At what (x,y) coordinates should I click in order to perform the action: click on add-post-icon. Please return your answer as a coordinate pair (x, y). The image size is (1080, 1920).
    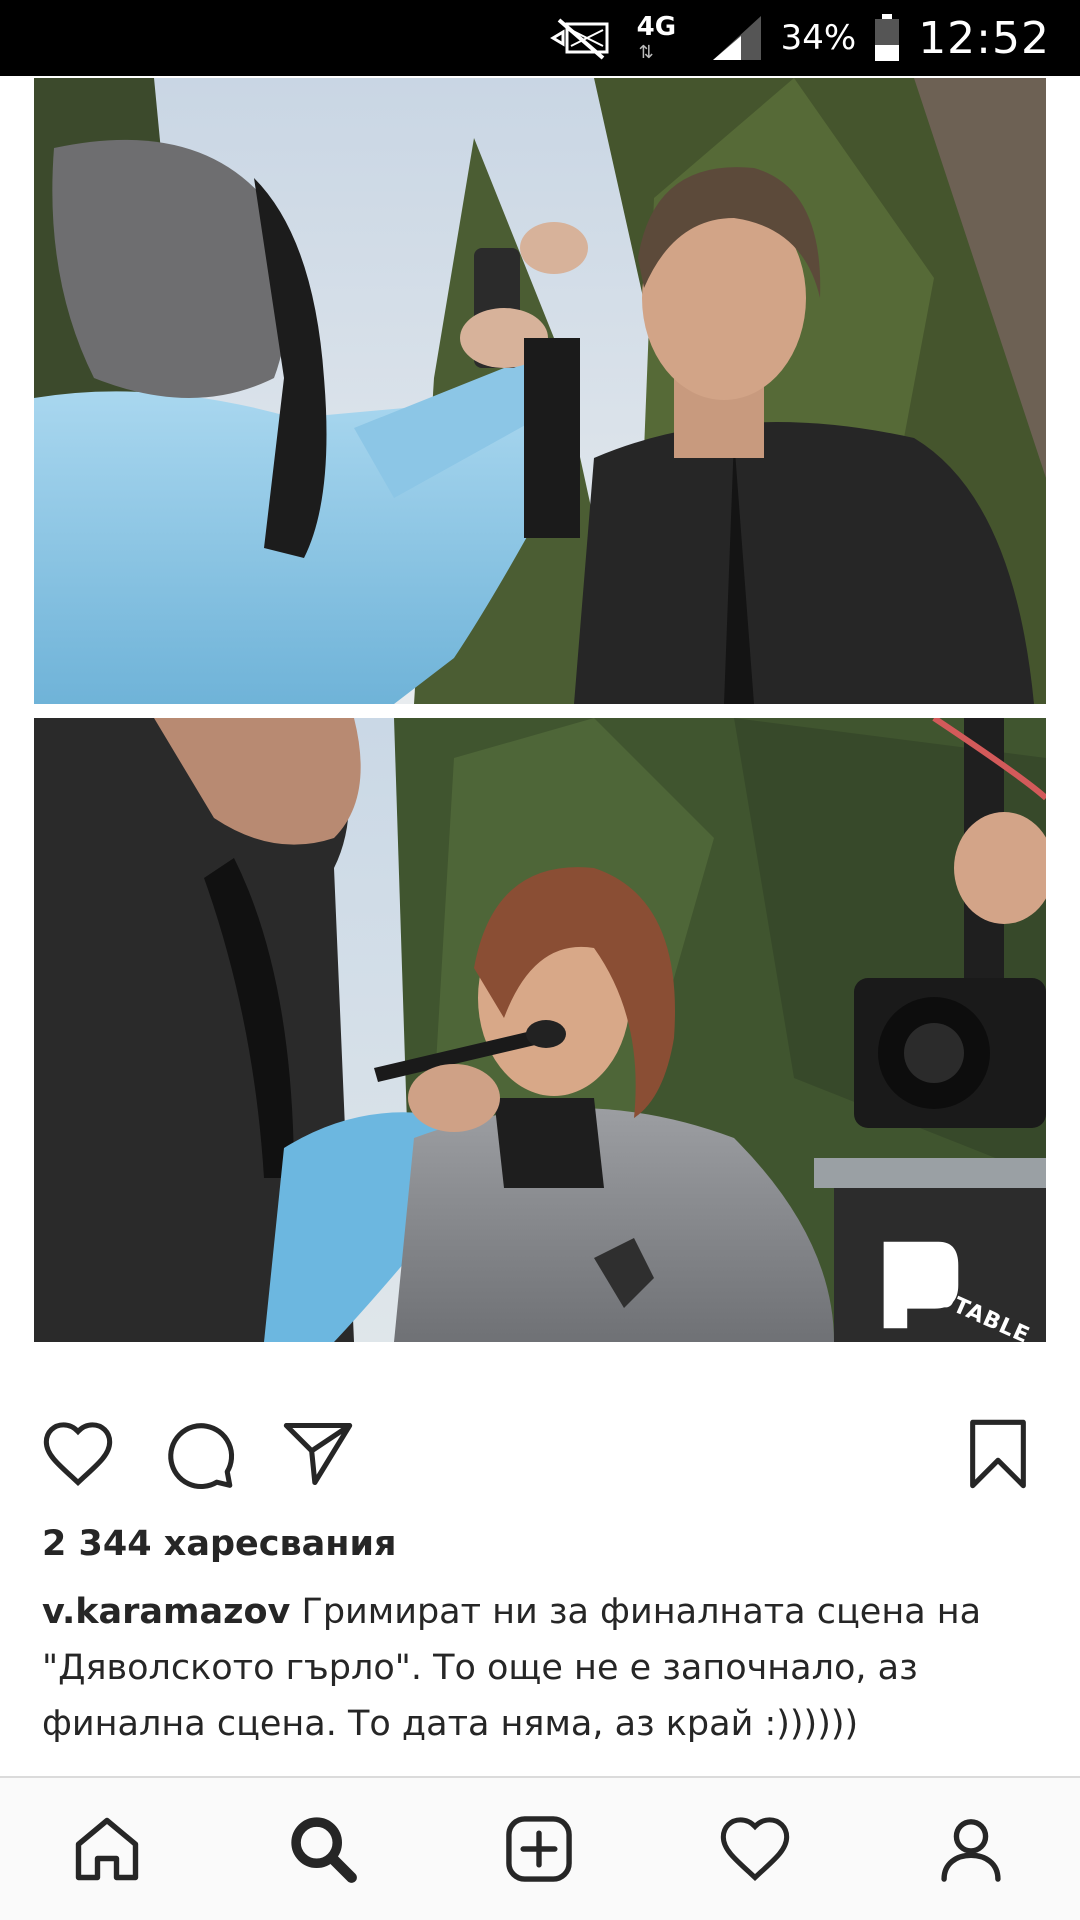
    Looking at the image, I should click on (539, 1849).